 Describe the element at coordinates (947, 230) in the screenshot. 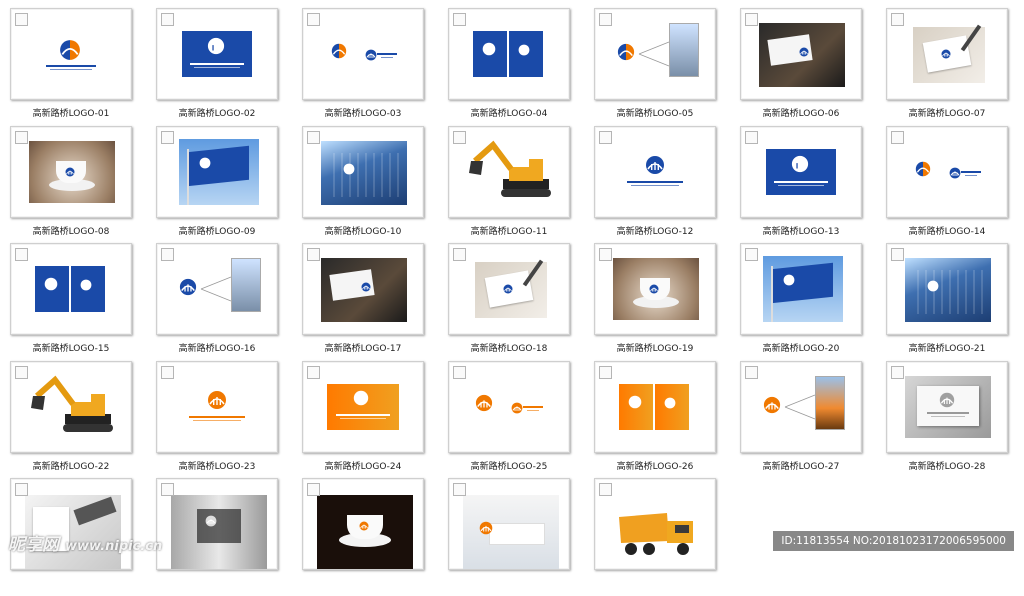

I see `thumbnail-caption: 高新路桥LOGO-14` at that location.